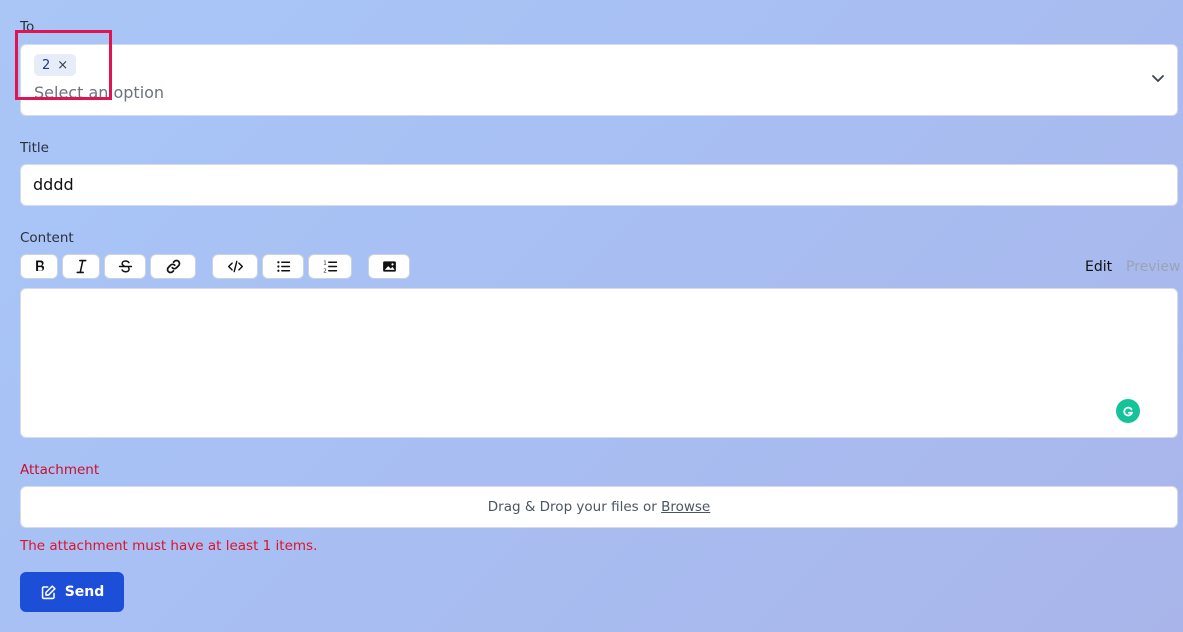 Image resolution: width=1183 pixels, height=632 pixels. I want to click on attachment-label: Attachment, so click(60, 470).